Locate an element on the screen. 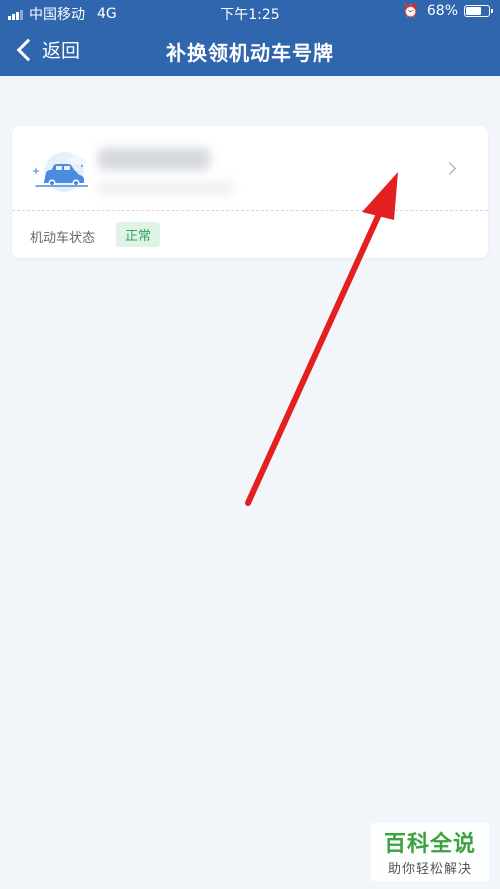 This screenshot has width=500, height=889. watermark: 百科全说 助你轻松解决 is located at coordinates (430, 852).